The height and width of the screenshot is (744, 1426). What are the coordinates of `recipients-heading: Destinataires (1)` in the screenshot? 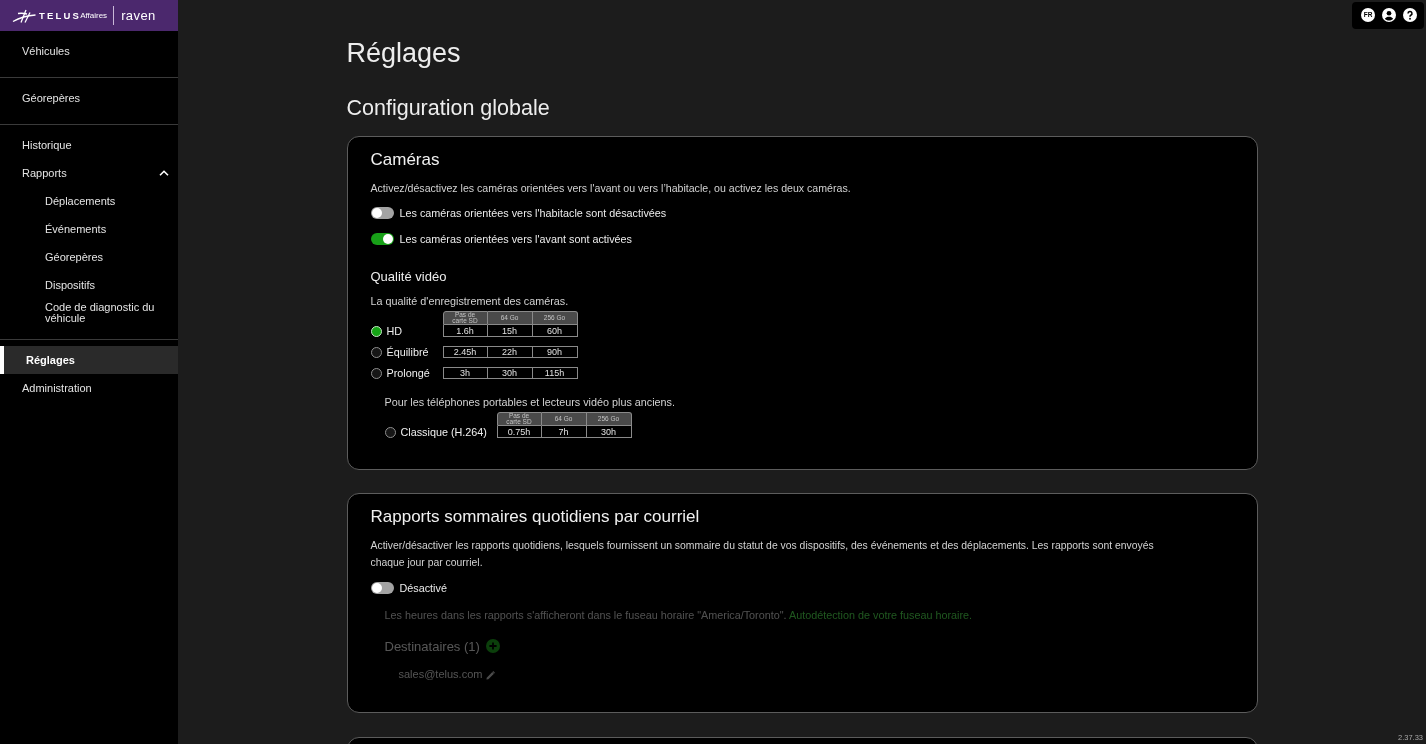 It's located at (432, 646).